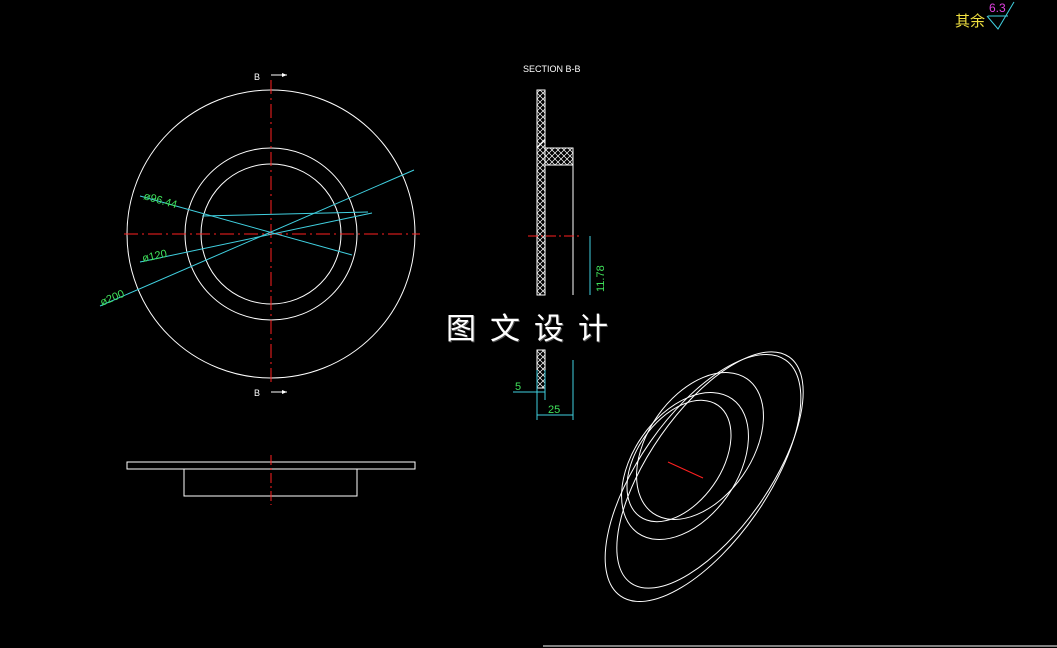  What do you see at coordinates (154, 256) in the screenshot?
I see `middle-diameter-label: ø120` at bounding box center [154, 256].